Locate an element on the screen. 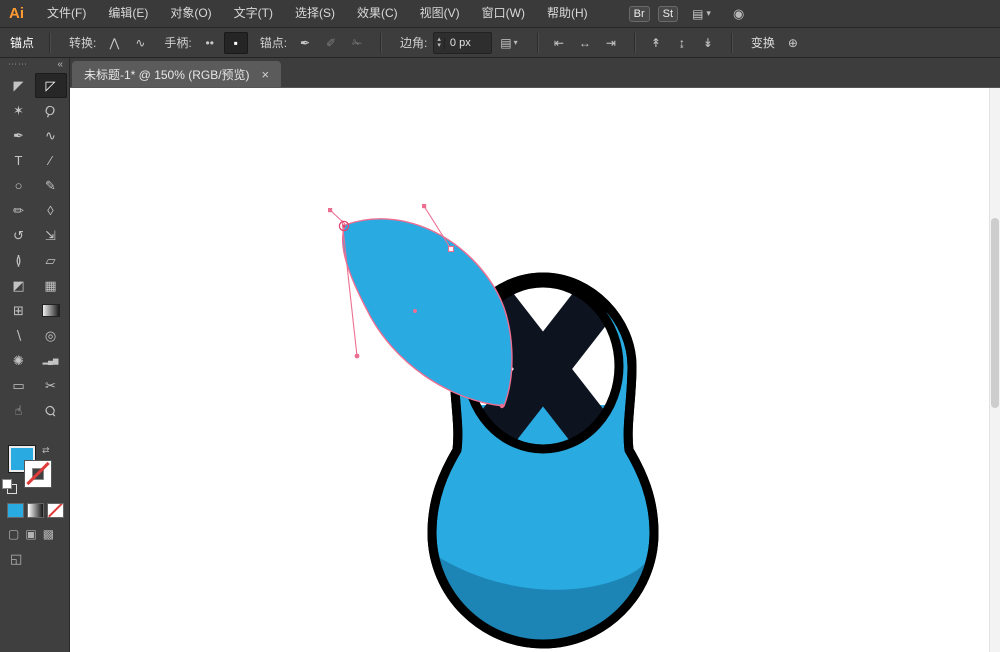 The width and height of the screenshot is (1000, 652). corner-options-icon: ▤ is located at coordinates (506, 42).